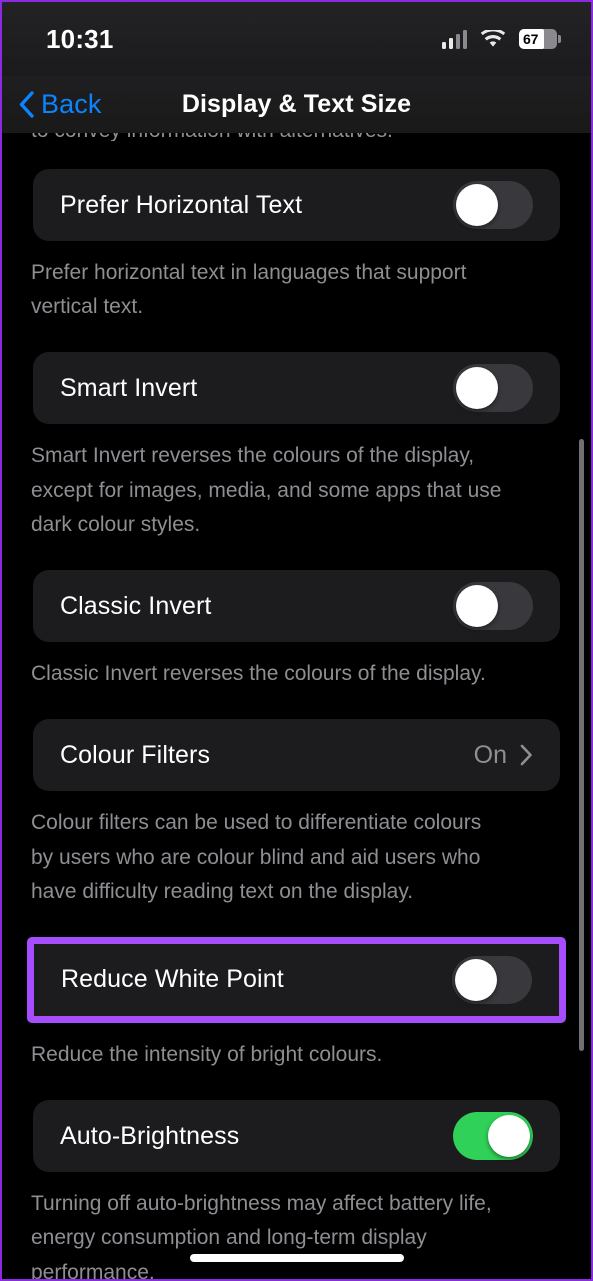 Image resolution: width=593 pixels, height=1281 pixels. Describe the element at coordinates (526, 755) in the screenshot. I see `chevron-right-icon` at that location.